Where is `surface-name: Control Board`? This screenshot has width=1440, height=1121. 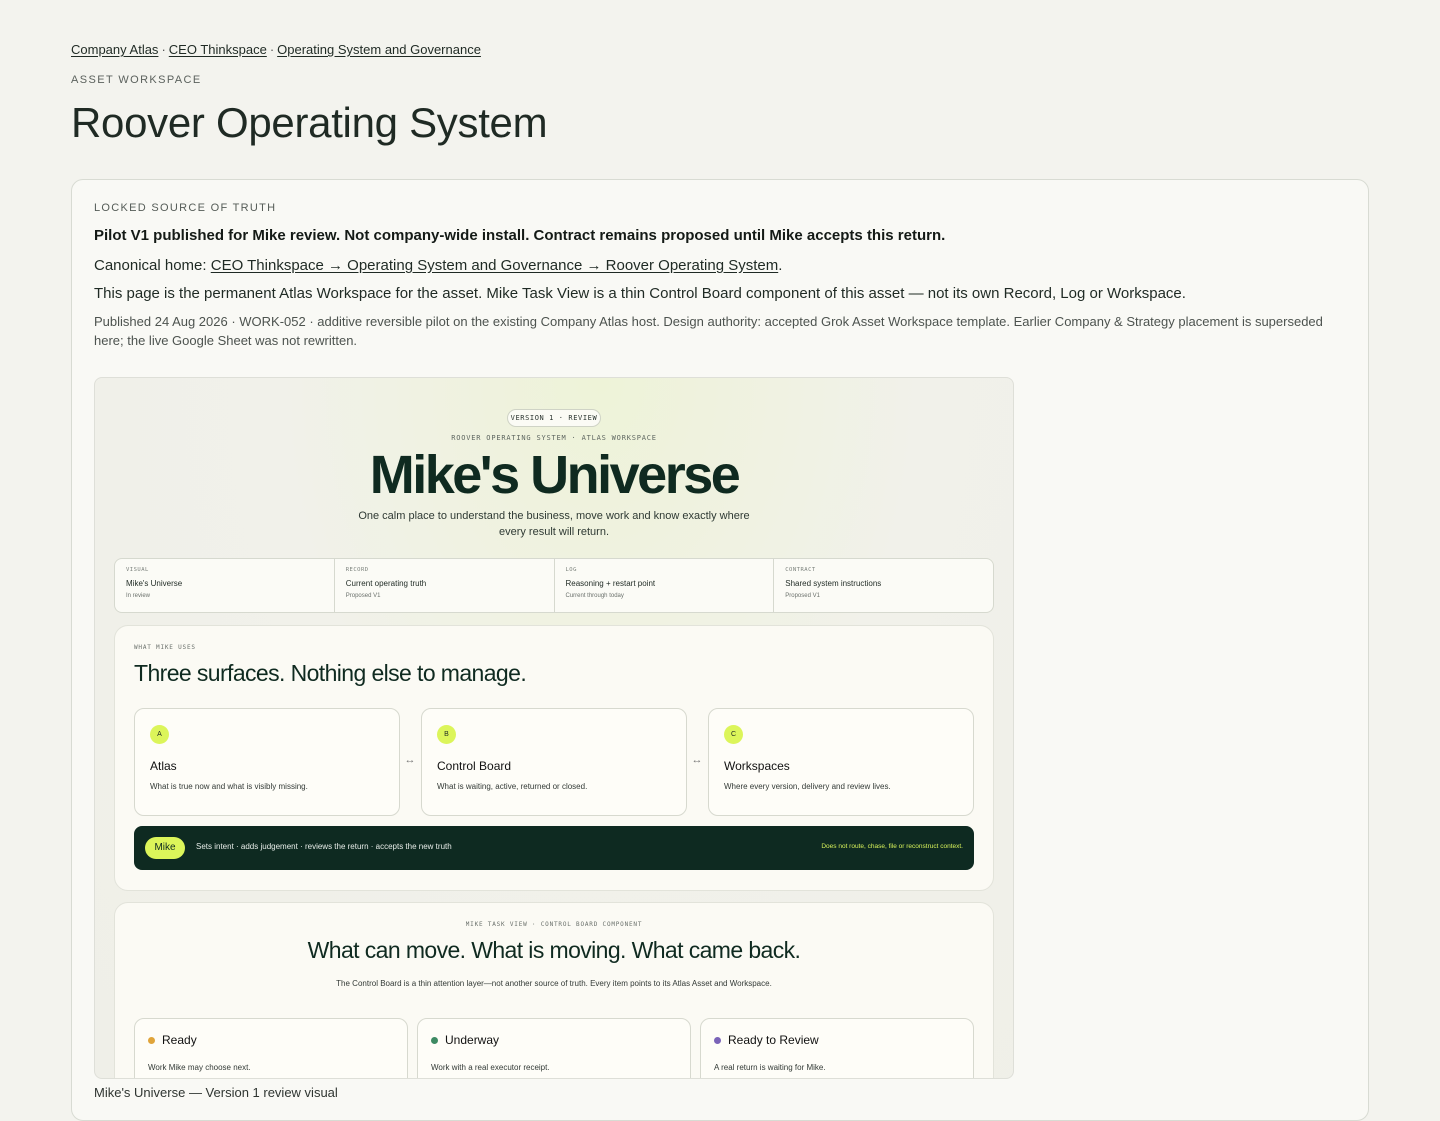
surface-name: Control Board is located at coordinates (474, 766).